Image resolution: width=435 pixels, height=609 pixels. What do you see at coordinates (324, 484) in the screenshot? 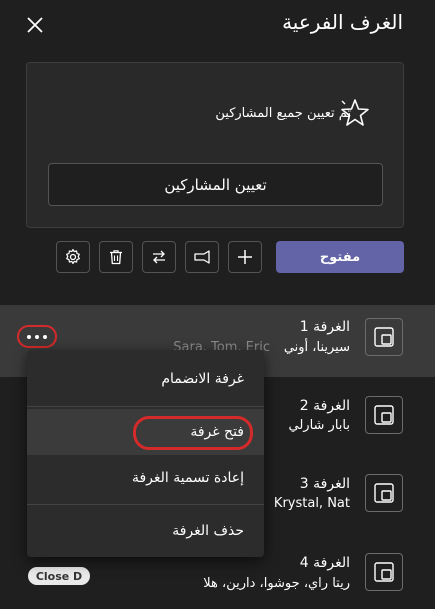
I see `room-name: الغرفة 3` at bounding box center [324, 484].